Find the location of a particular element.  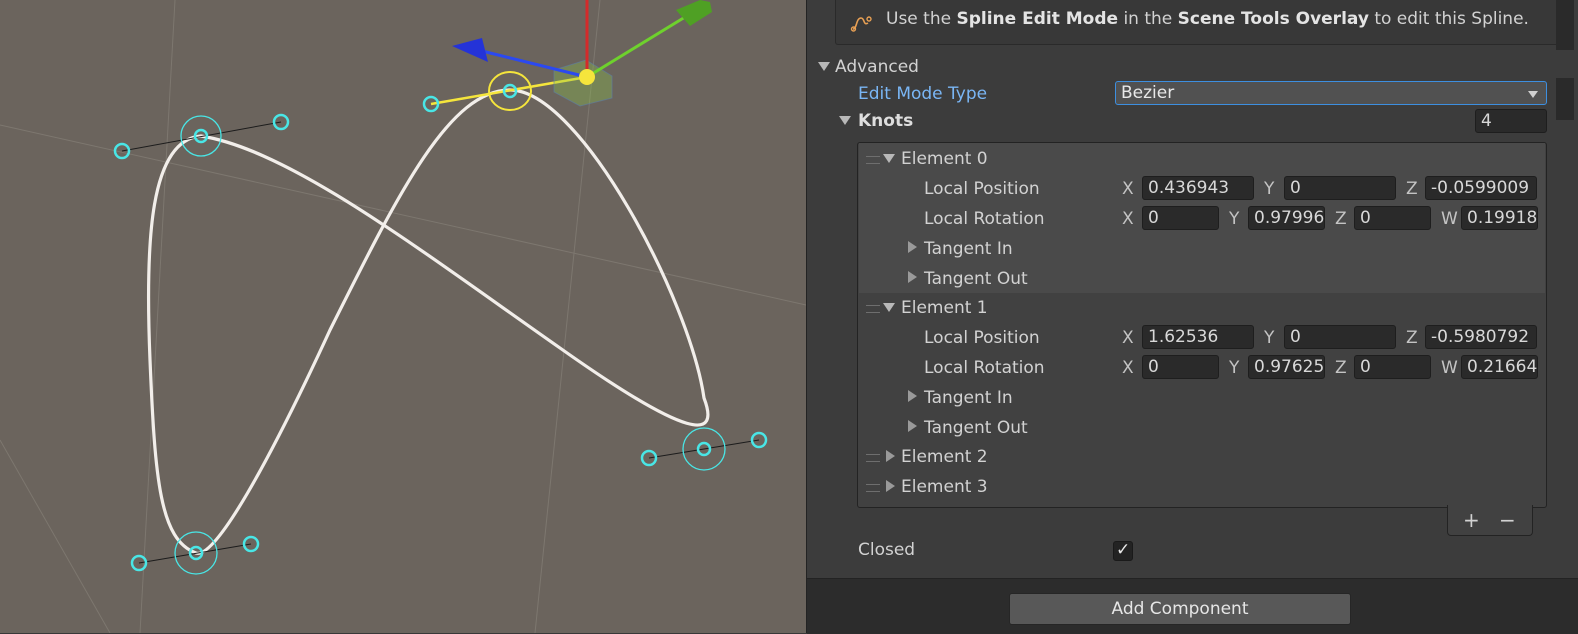

gizmo-z-axis is located at coordinates (532, 63).